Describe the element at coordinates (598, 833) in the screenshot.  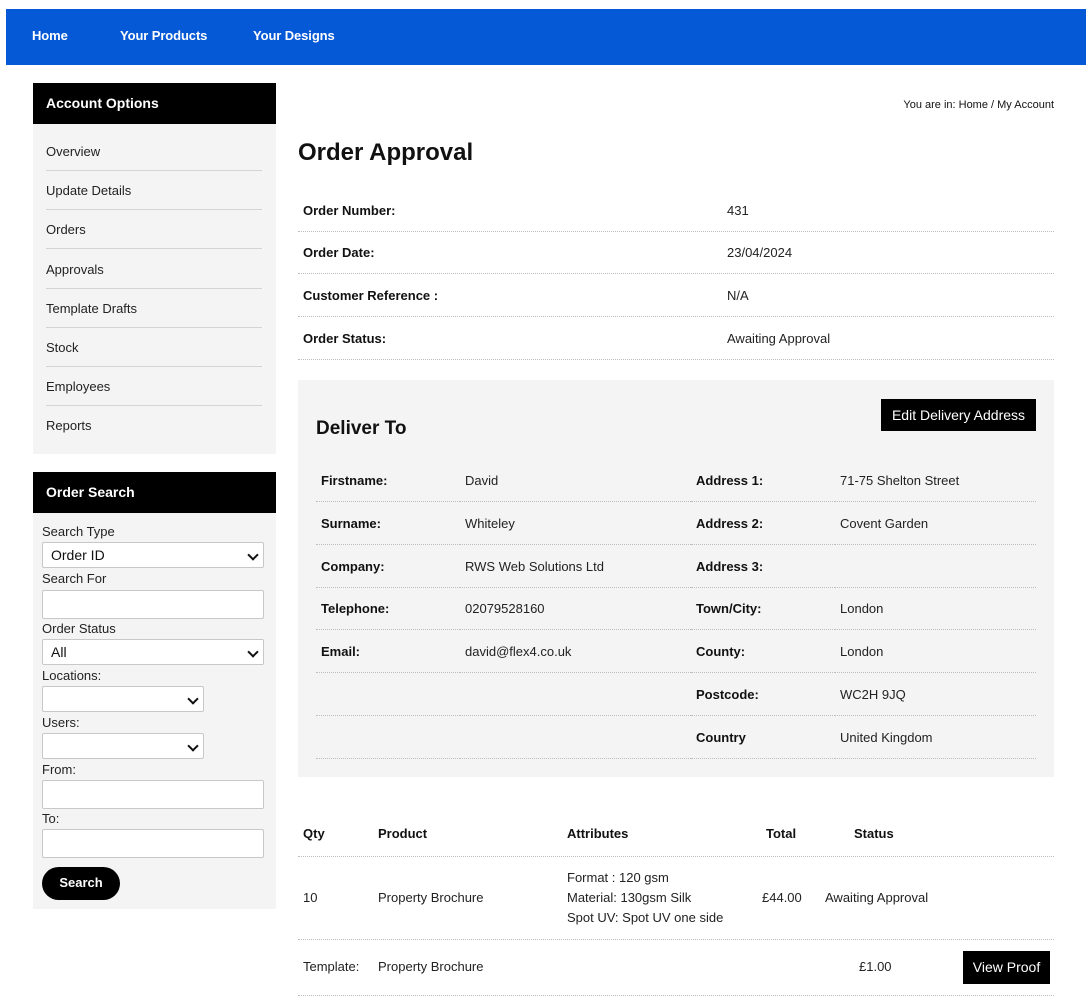
I see `column-header-attributes: Attributes` at that location.